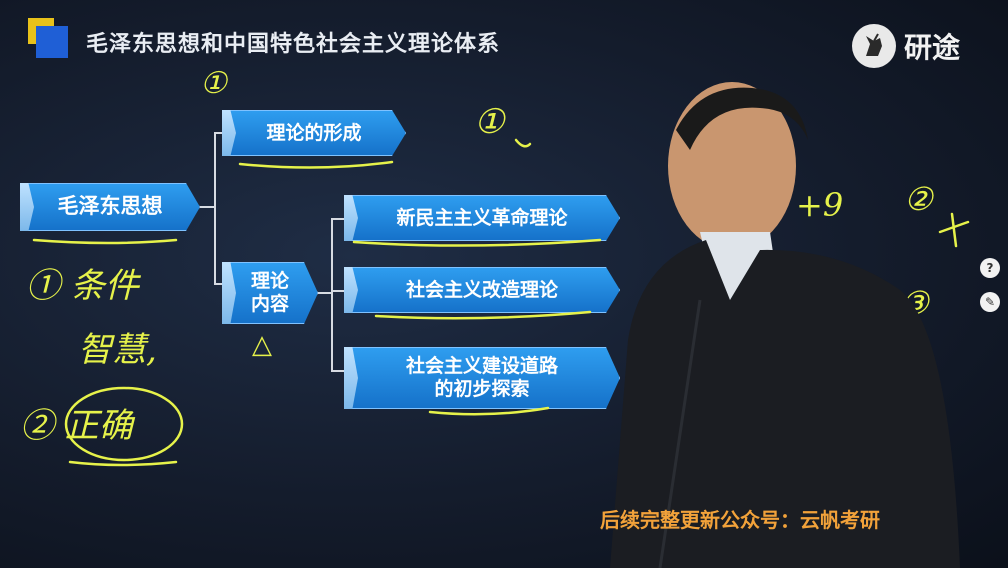 The image size is (1008, 568). I want to click on subtitle-caption: 后续完整更新公众号：云帆考研, so click(740, 520).